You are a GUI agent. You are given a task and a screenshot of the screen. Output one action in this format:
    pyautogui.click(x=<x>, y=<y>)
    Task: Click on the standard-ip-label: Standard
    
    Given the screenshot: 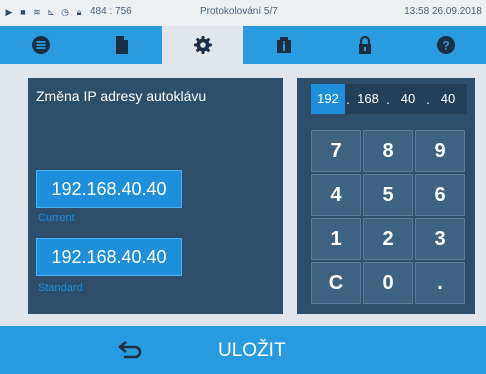 What is the action you would take?
    pyautogui.click(x=60, y=288)
    